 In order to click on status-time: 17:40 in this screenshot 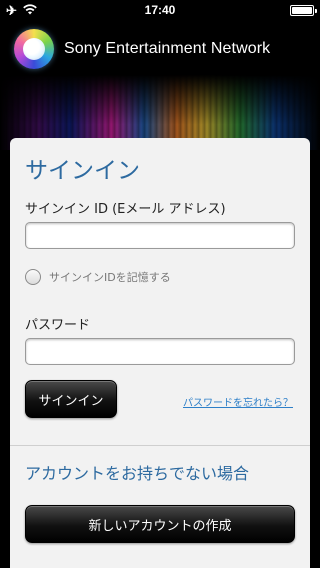, I will do `click(160, 10)`.